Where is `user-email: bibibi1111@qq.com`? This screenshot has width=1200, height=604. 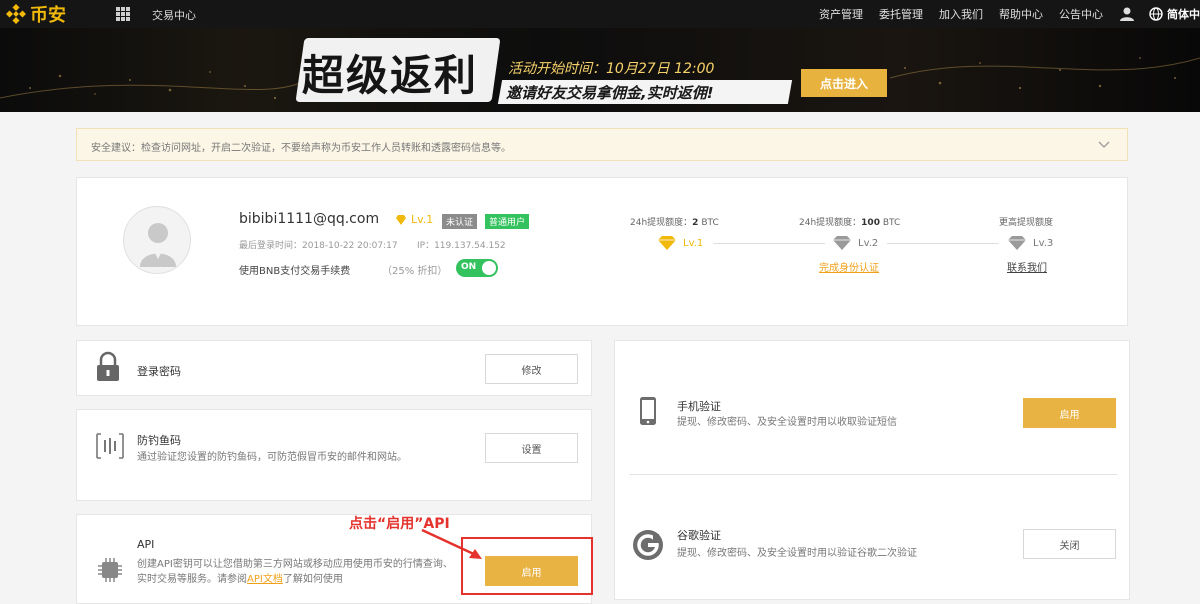
user-email: bibibi1111@qq.com is located at coordinates (309, 219).